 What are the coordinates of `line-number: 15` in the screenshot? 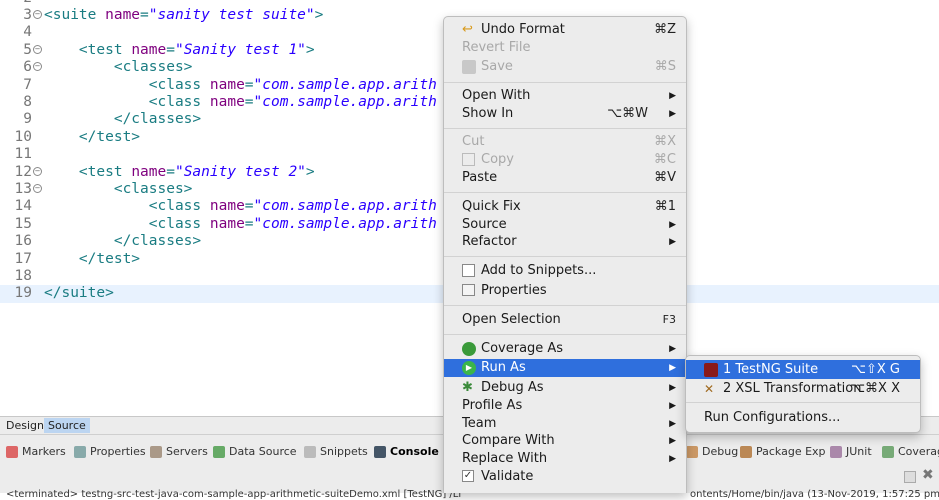 It's located at (23, 223).